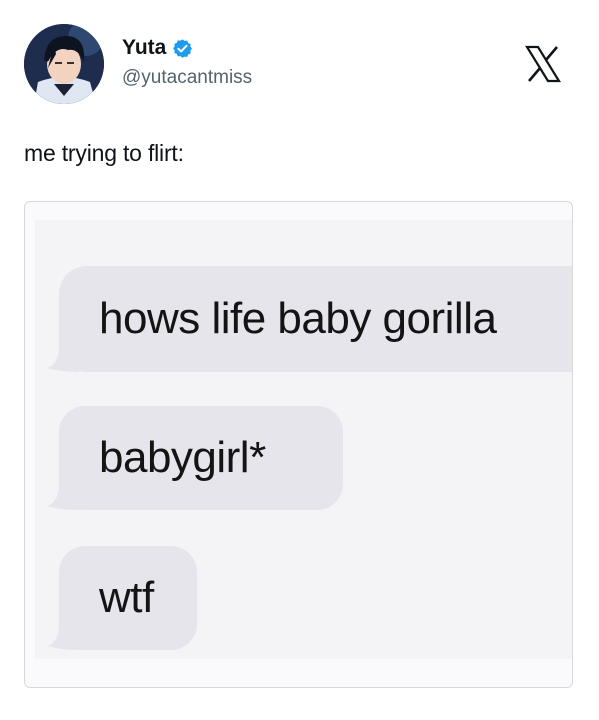 The width and height of the screenshot is (599, 720). What do you see at coordinates (126, 597) in the screenshot?
I see `message-text: wtf` at bounding box center [126, 597].